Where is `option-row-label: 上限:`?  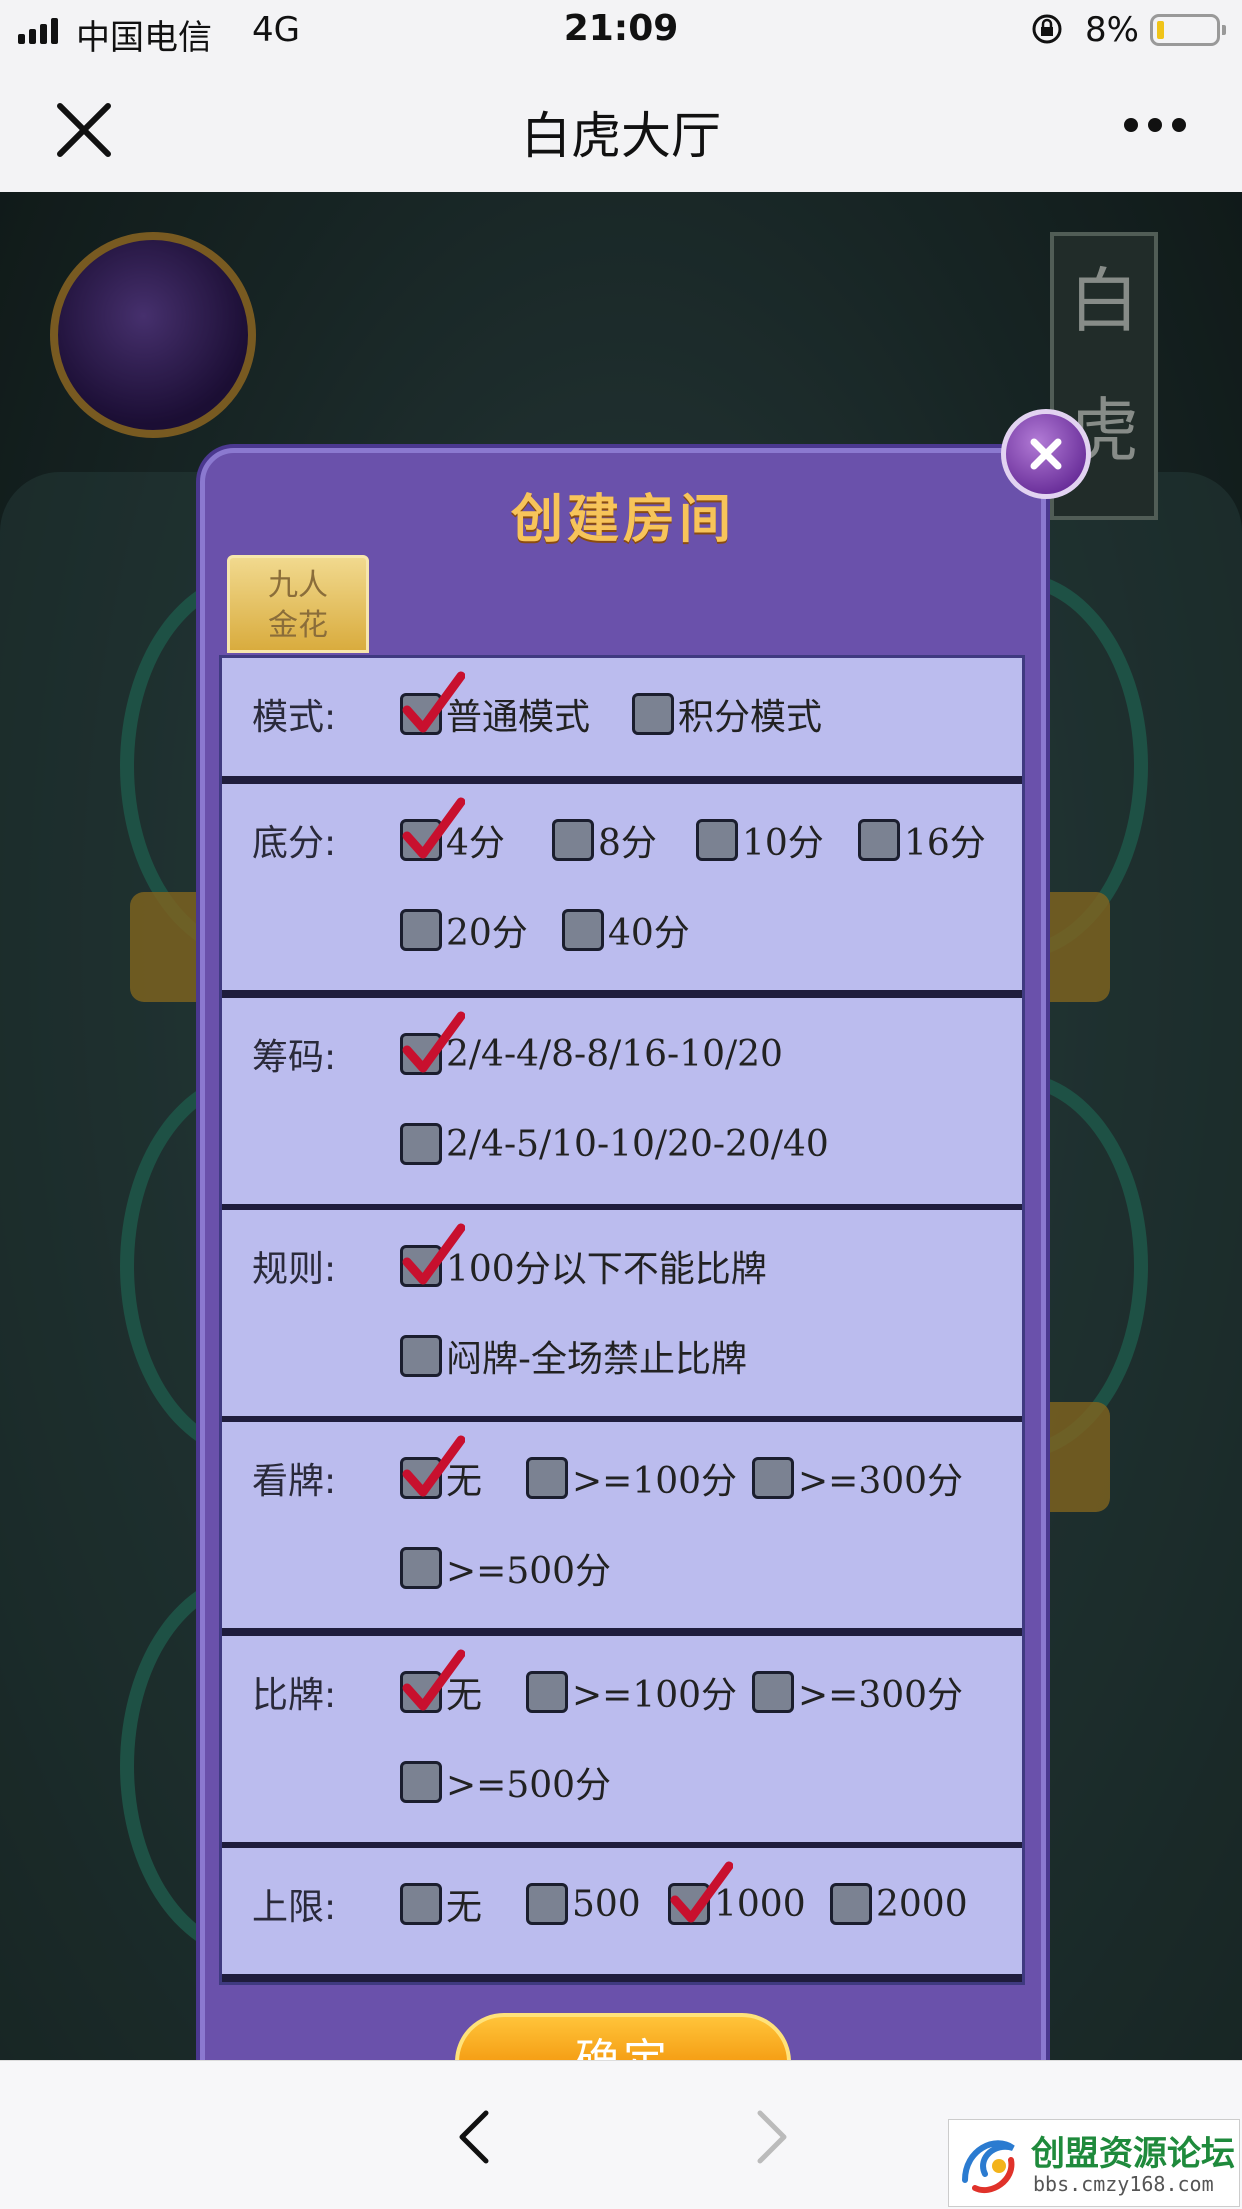
option-row-label: 上限: is located at coordinates (294, 1907).